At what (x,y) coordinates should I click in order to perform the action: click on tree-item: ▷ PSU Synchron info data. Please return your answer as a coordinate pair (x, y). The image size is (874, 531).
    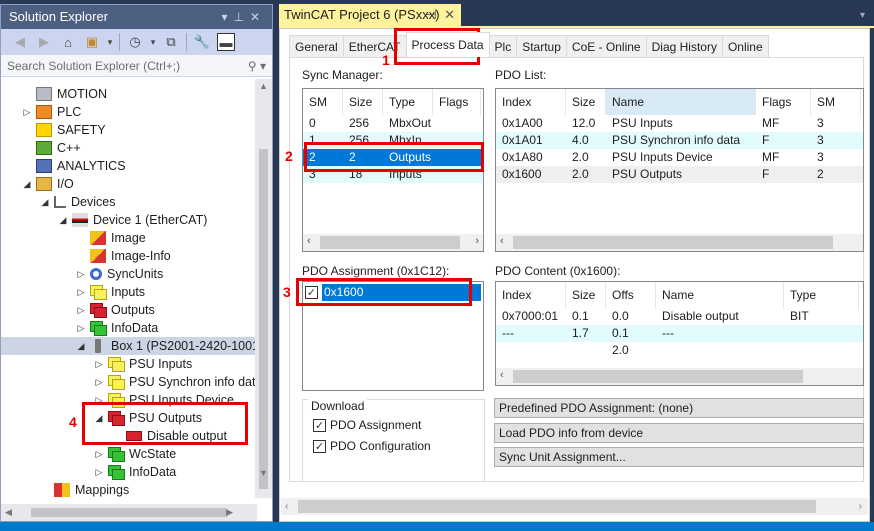
    Looking at the image, I should click on (175, 382).